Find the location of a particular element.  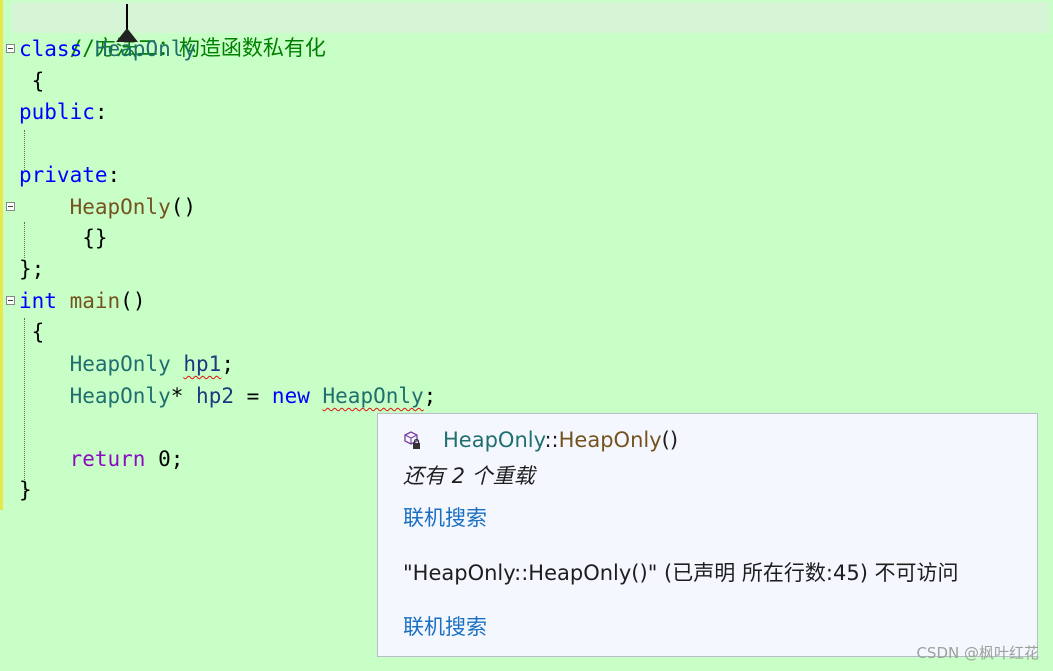

code-text: } is located at coordinates (25, 490).